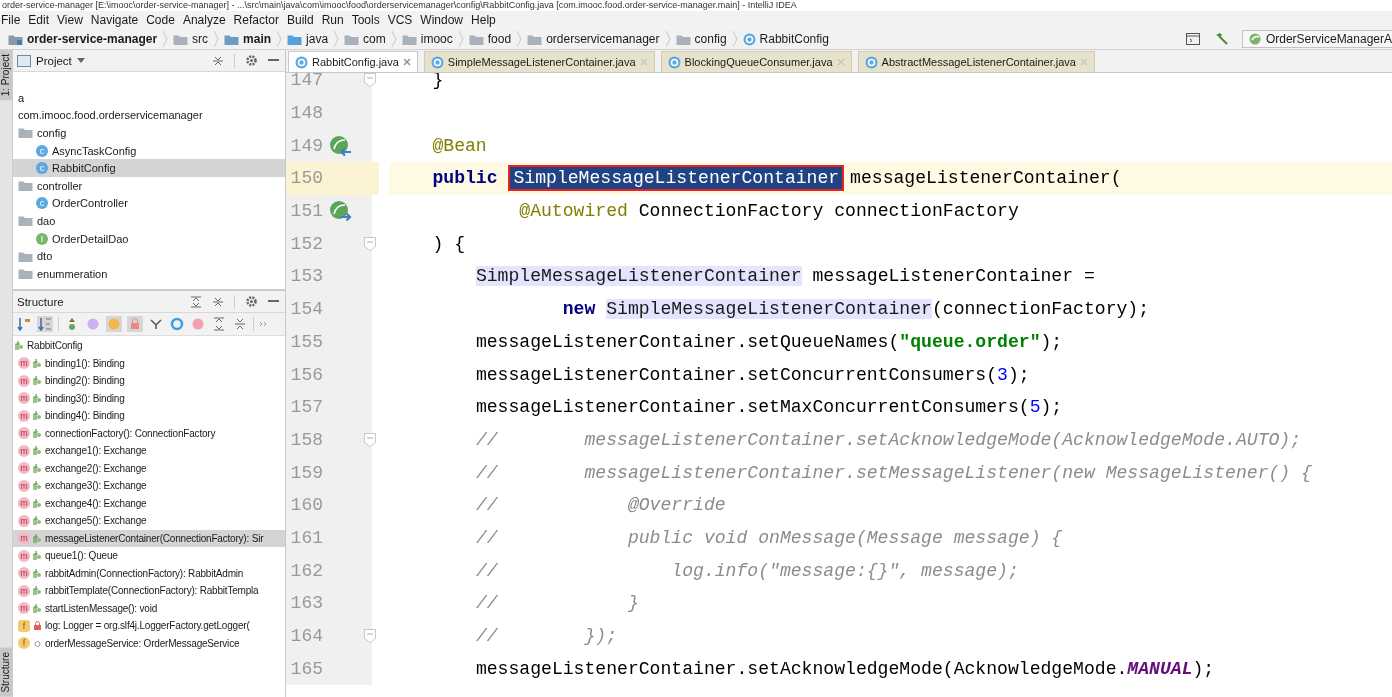  What do you see at coordinates (40, 20) in the screenshot?
I see `menu-item: Edit` at bounding box center [40, 20].